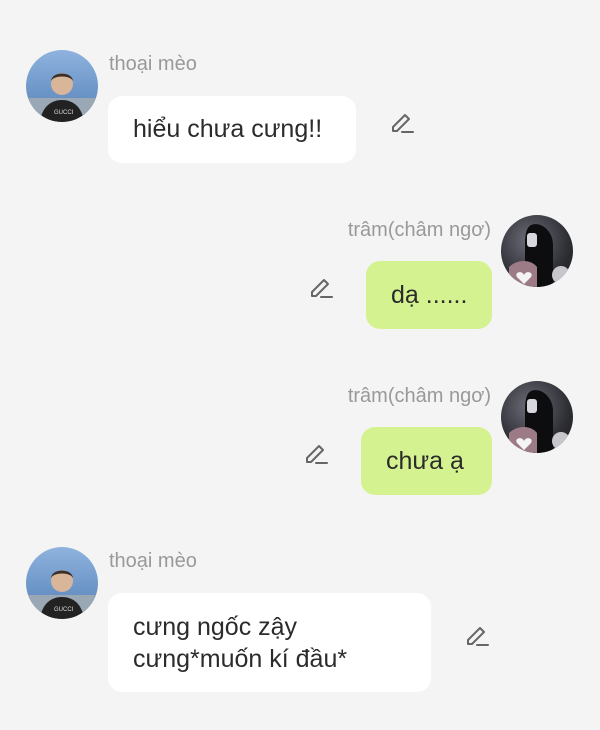 The image size is (600, 730). Describe the element at coordinates (269, 642) in the screenshot. I see `message-bubble: cưng ngốc zậy cưng*muốn kí đầu*` at that location.